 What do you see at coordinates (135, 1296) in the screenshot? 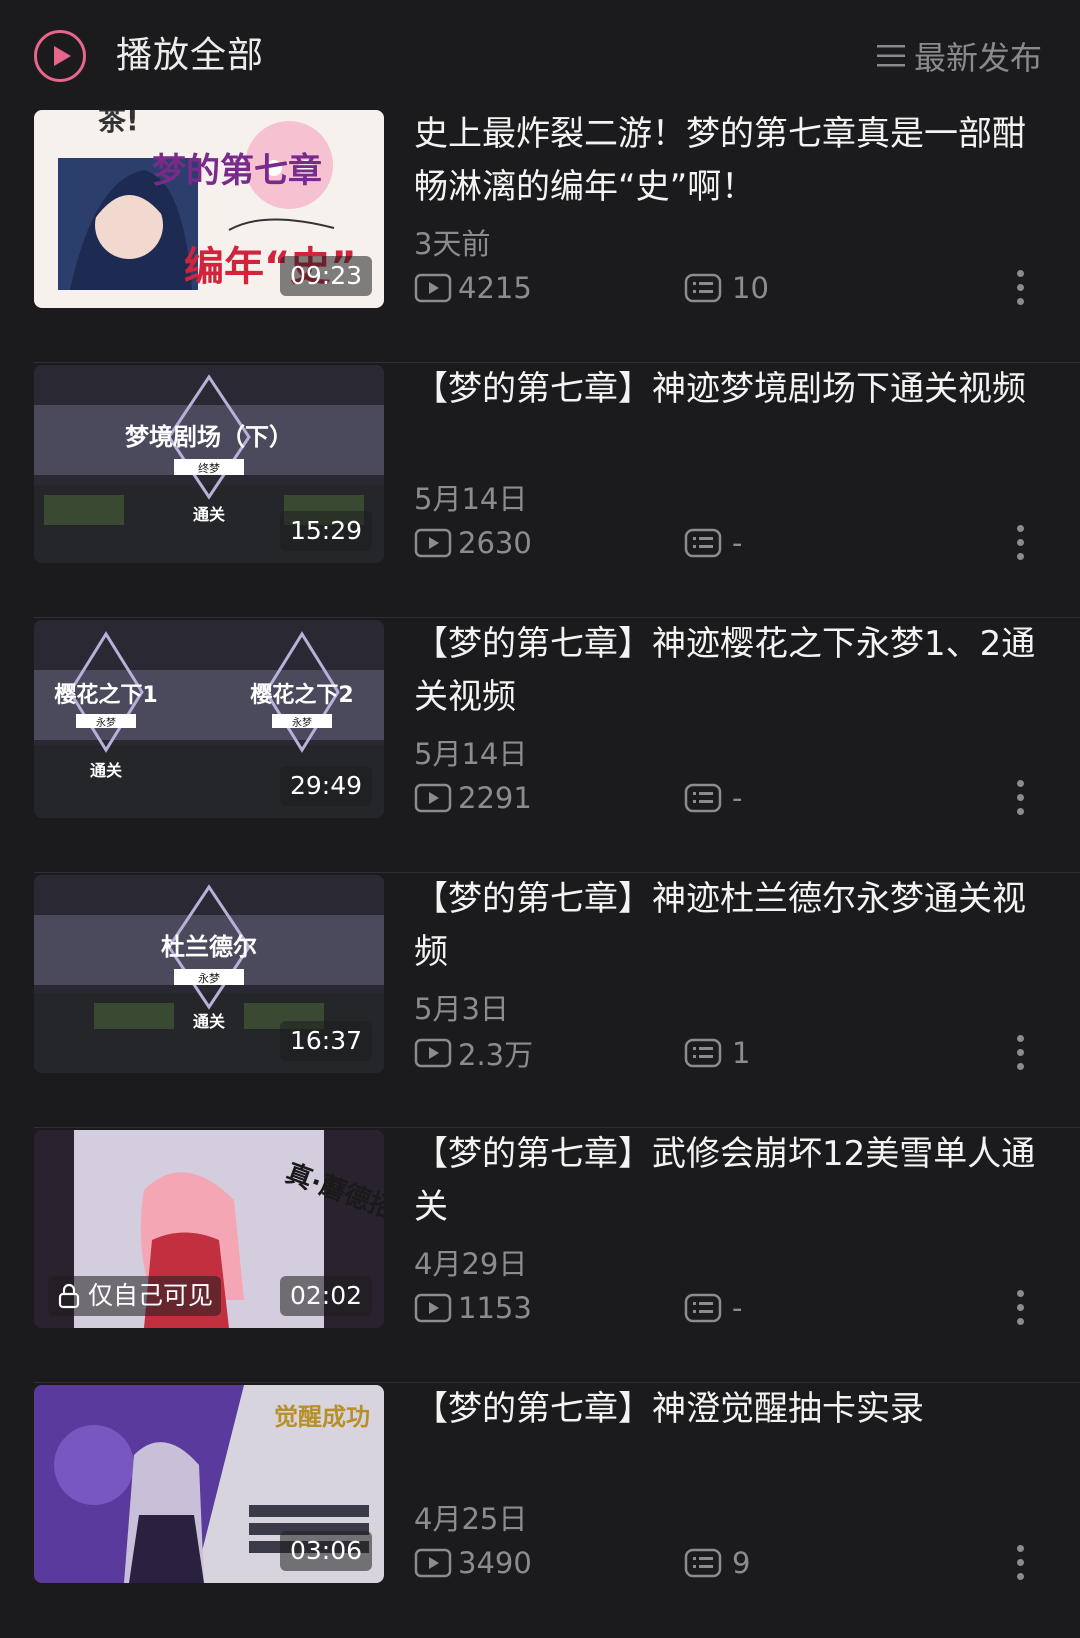
I see `private-badge: 仅自己可见` at bounding box center [135, 1296].